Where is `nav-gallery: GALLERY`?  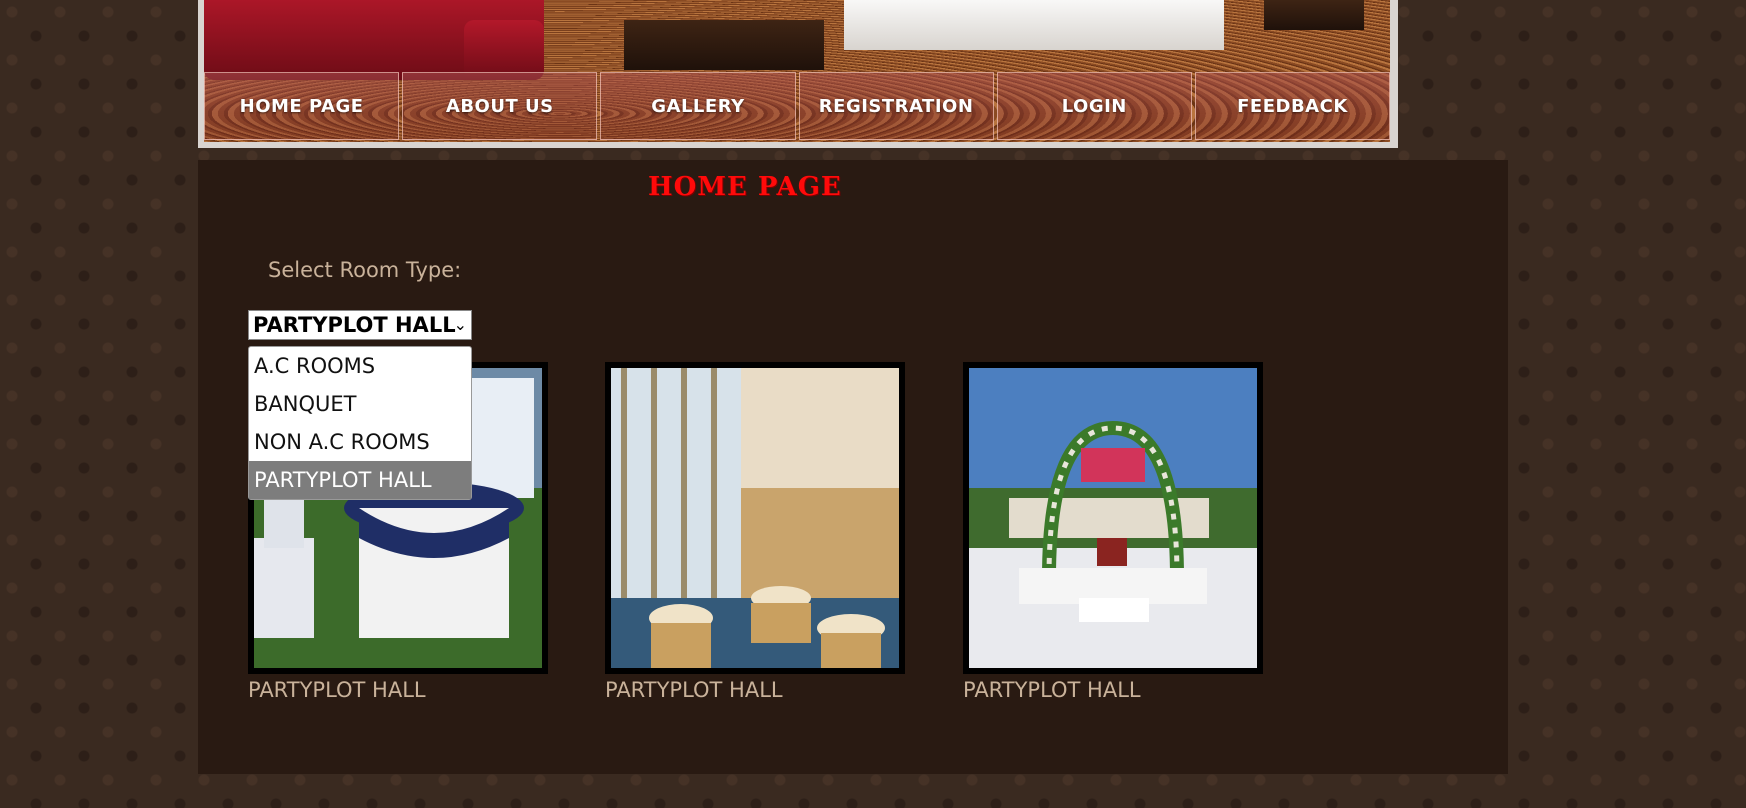
nav-gallery: GALLERY is located at coordinates (698, 106).